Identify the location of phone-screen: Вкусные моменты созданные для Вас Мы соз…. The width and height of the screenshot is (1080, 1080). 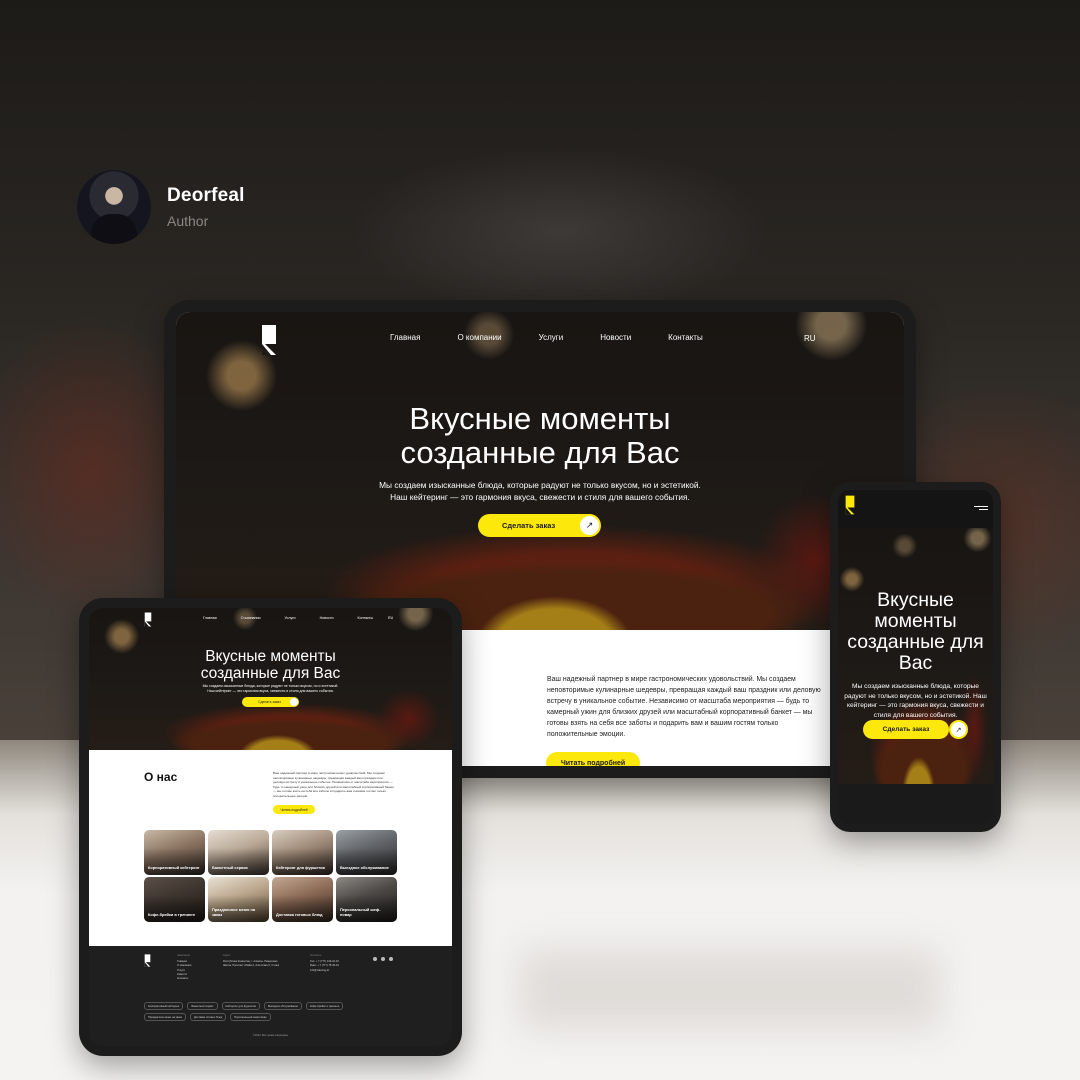
(915, 657).